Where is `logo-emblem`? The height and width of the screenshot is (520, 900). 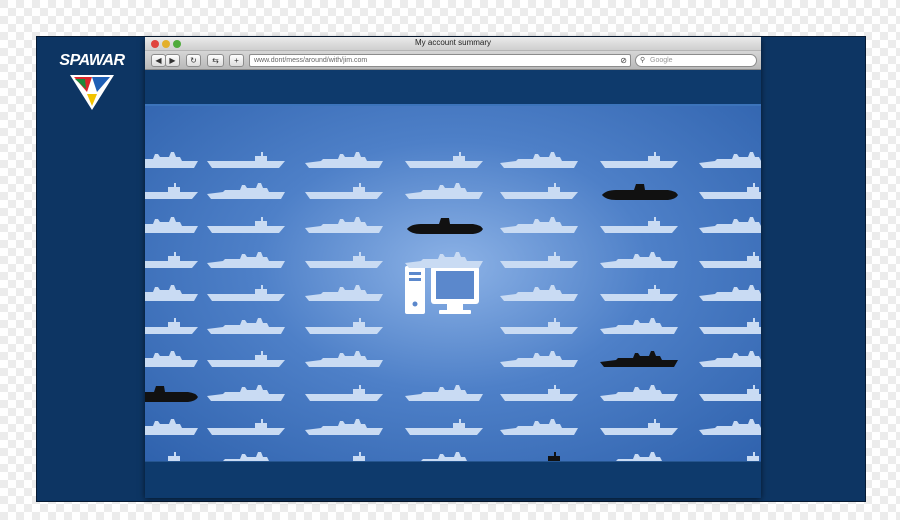 logo-emblem is located at coordinates (92, 92).